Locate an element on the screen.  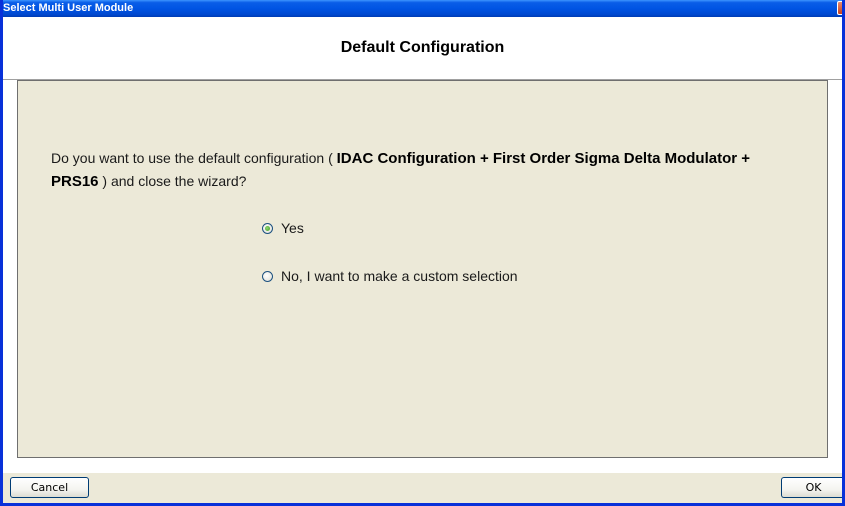
radio-option-yes: Yes is located at coordinates (283, 228).